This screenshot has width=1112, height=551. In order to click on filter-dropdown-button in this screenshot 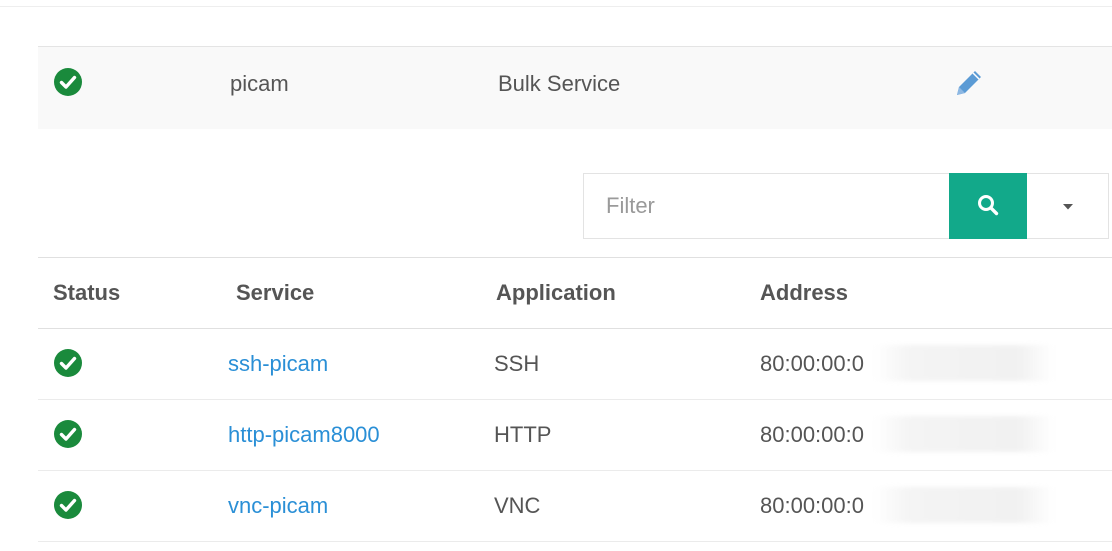, I will do `click(1068, 206)`.